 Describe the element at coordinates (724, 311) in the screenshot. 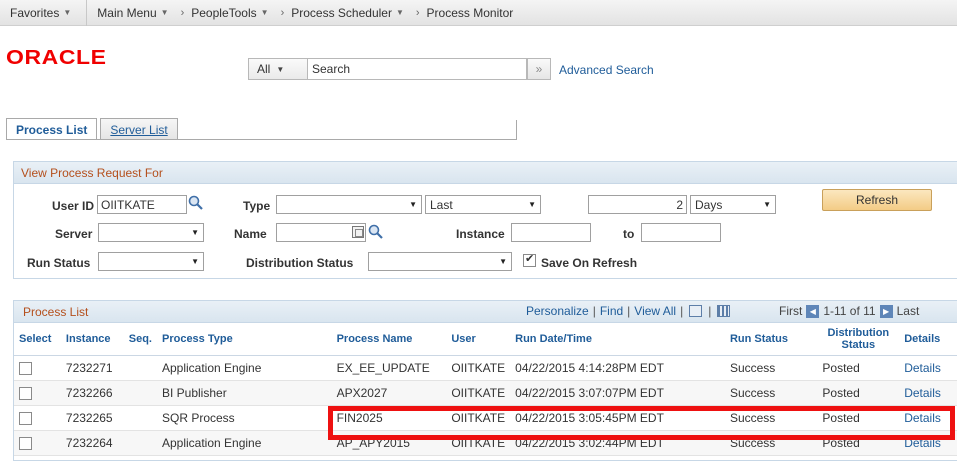

I see `download-grid-icon` at that location.